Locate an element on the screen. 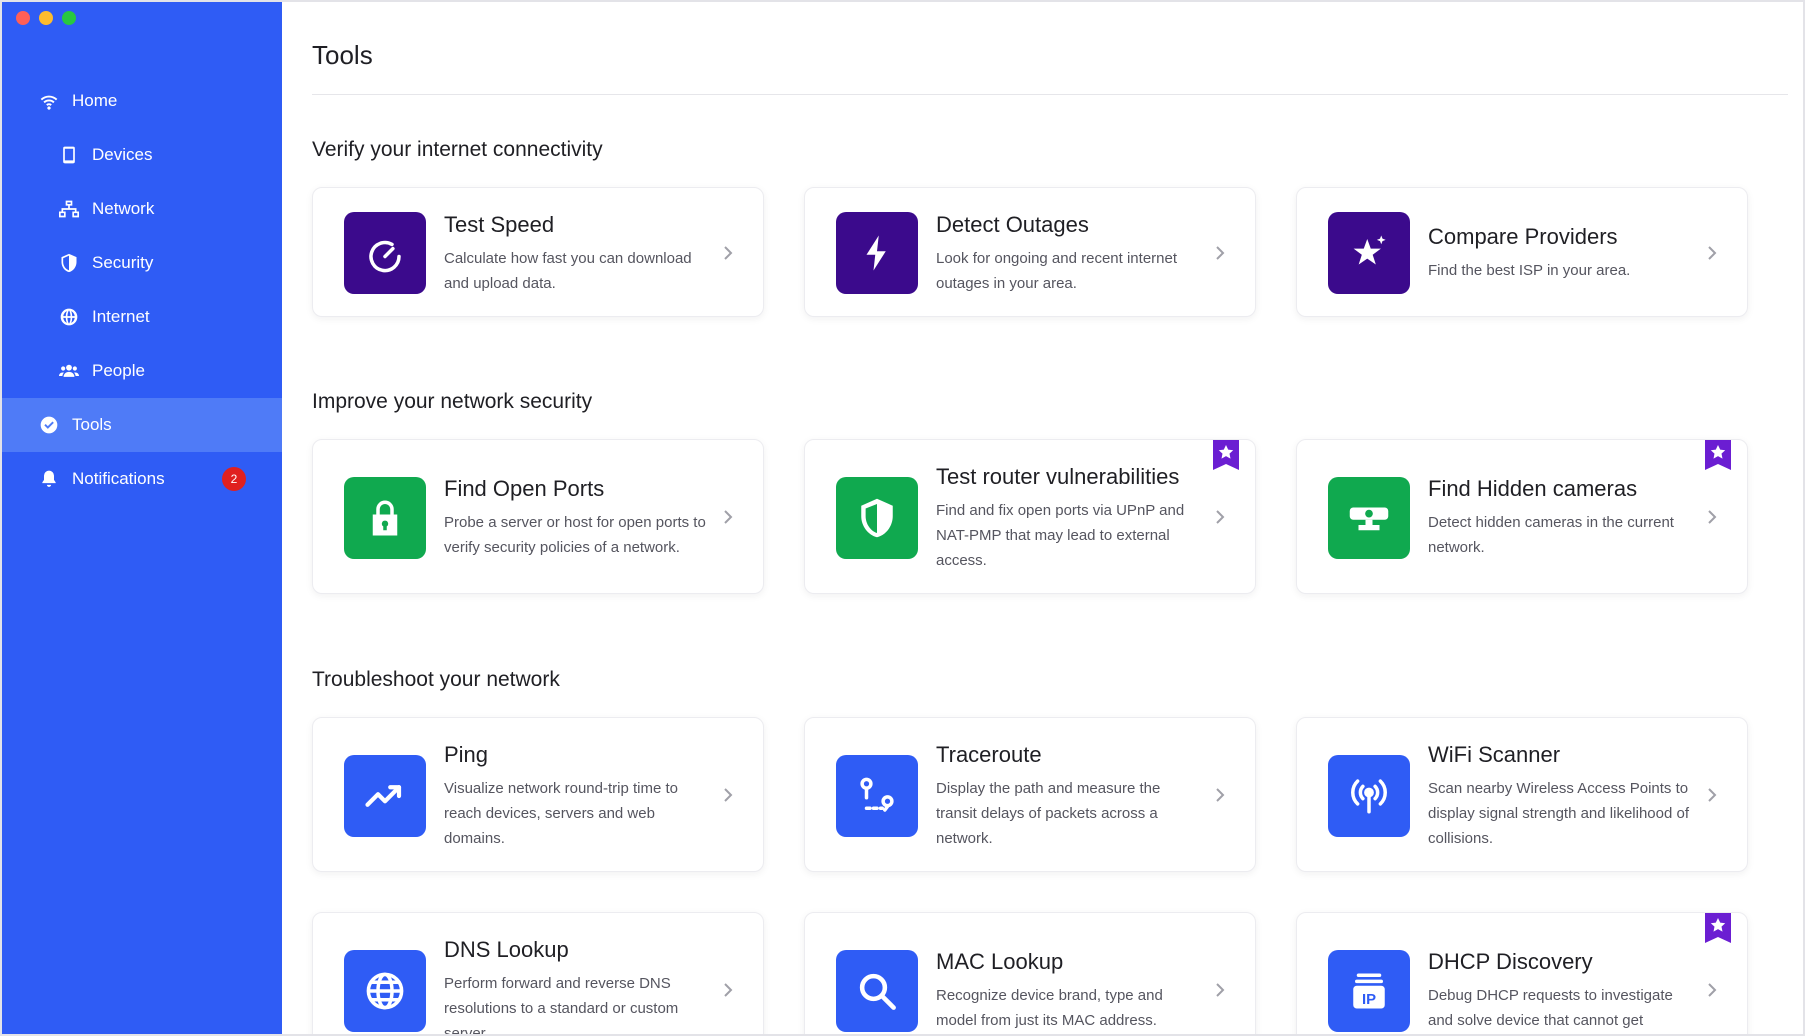 This screenshot has height=1036, width=1805. window-controls is located at coordinates (46, 18).